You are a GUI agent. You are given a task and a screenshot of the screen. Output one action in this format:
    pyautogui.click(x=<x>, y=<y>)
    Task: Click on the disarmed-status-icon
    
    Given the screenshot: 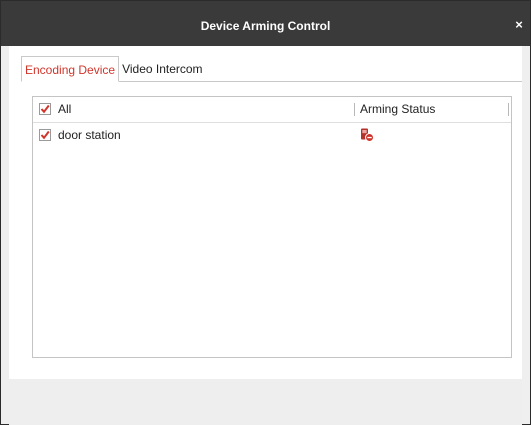 What is the action you would take?
    pyautogui.click(x=367, y=135)
    